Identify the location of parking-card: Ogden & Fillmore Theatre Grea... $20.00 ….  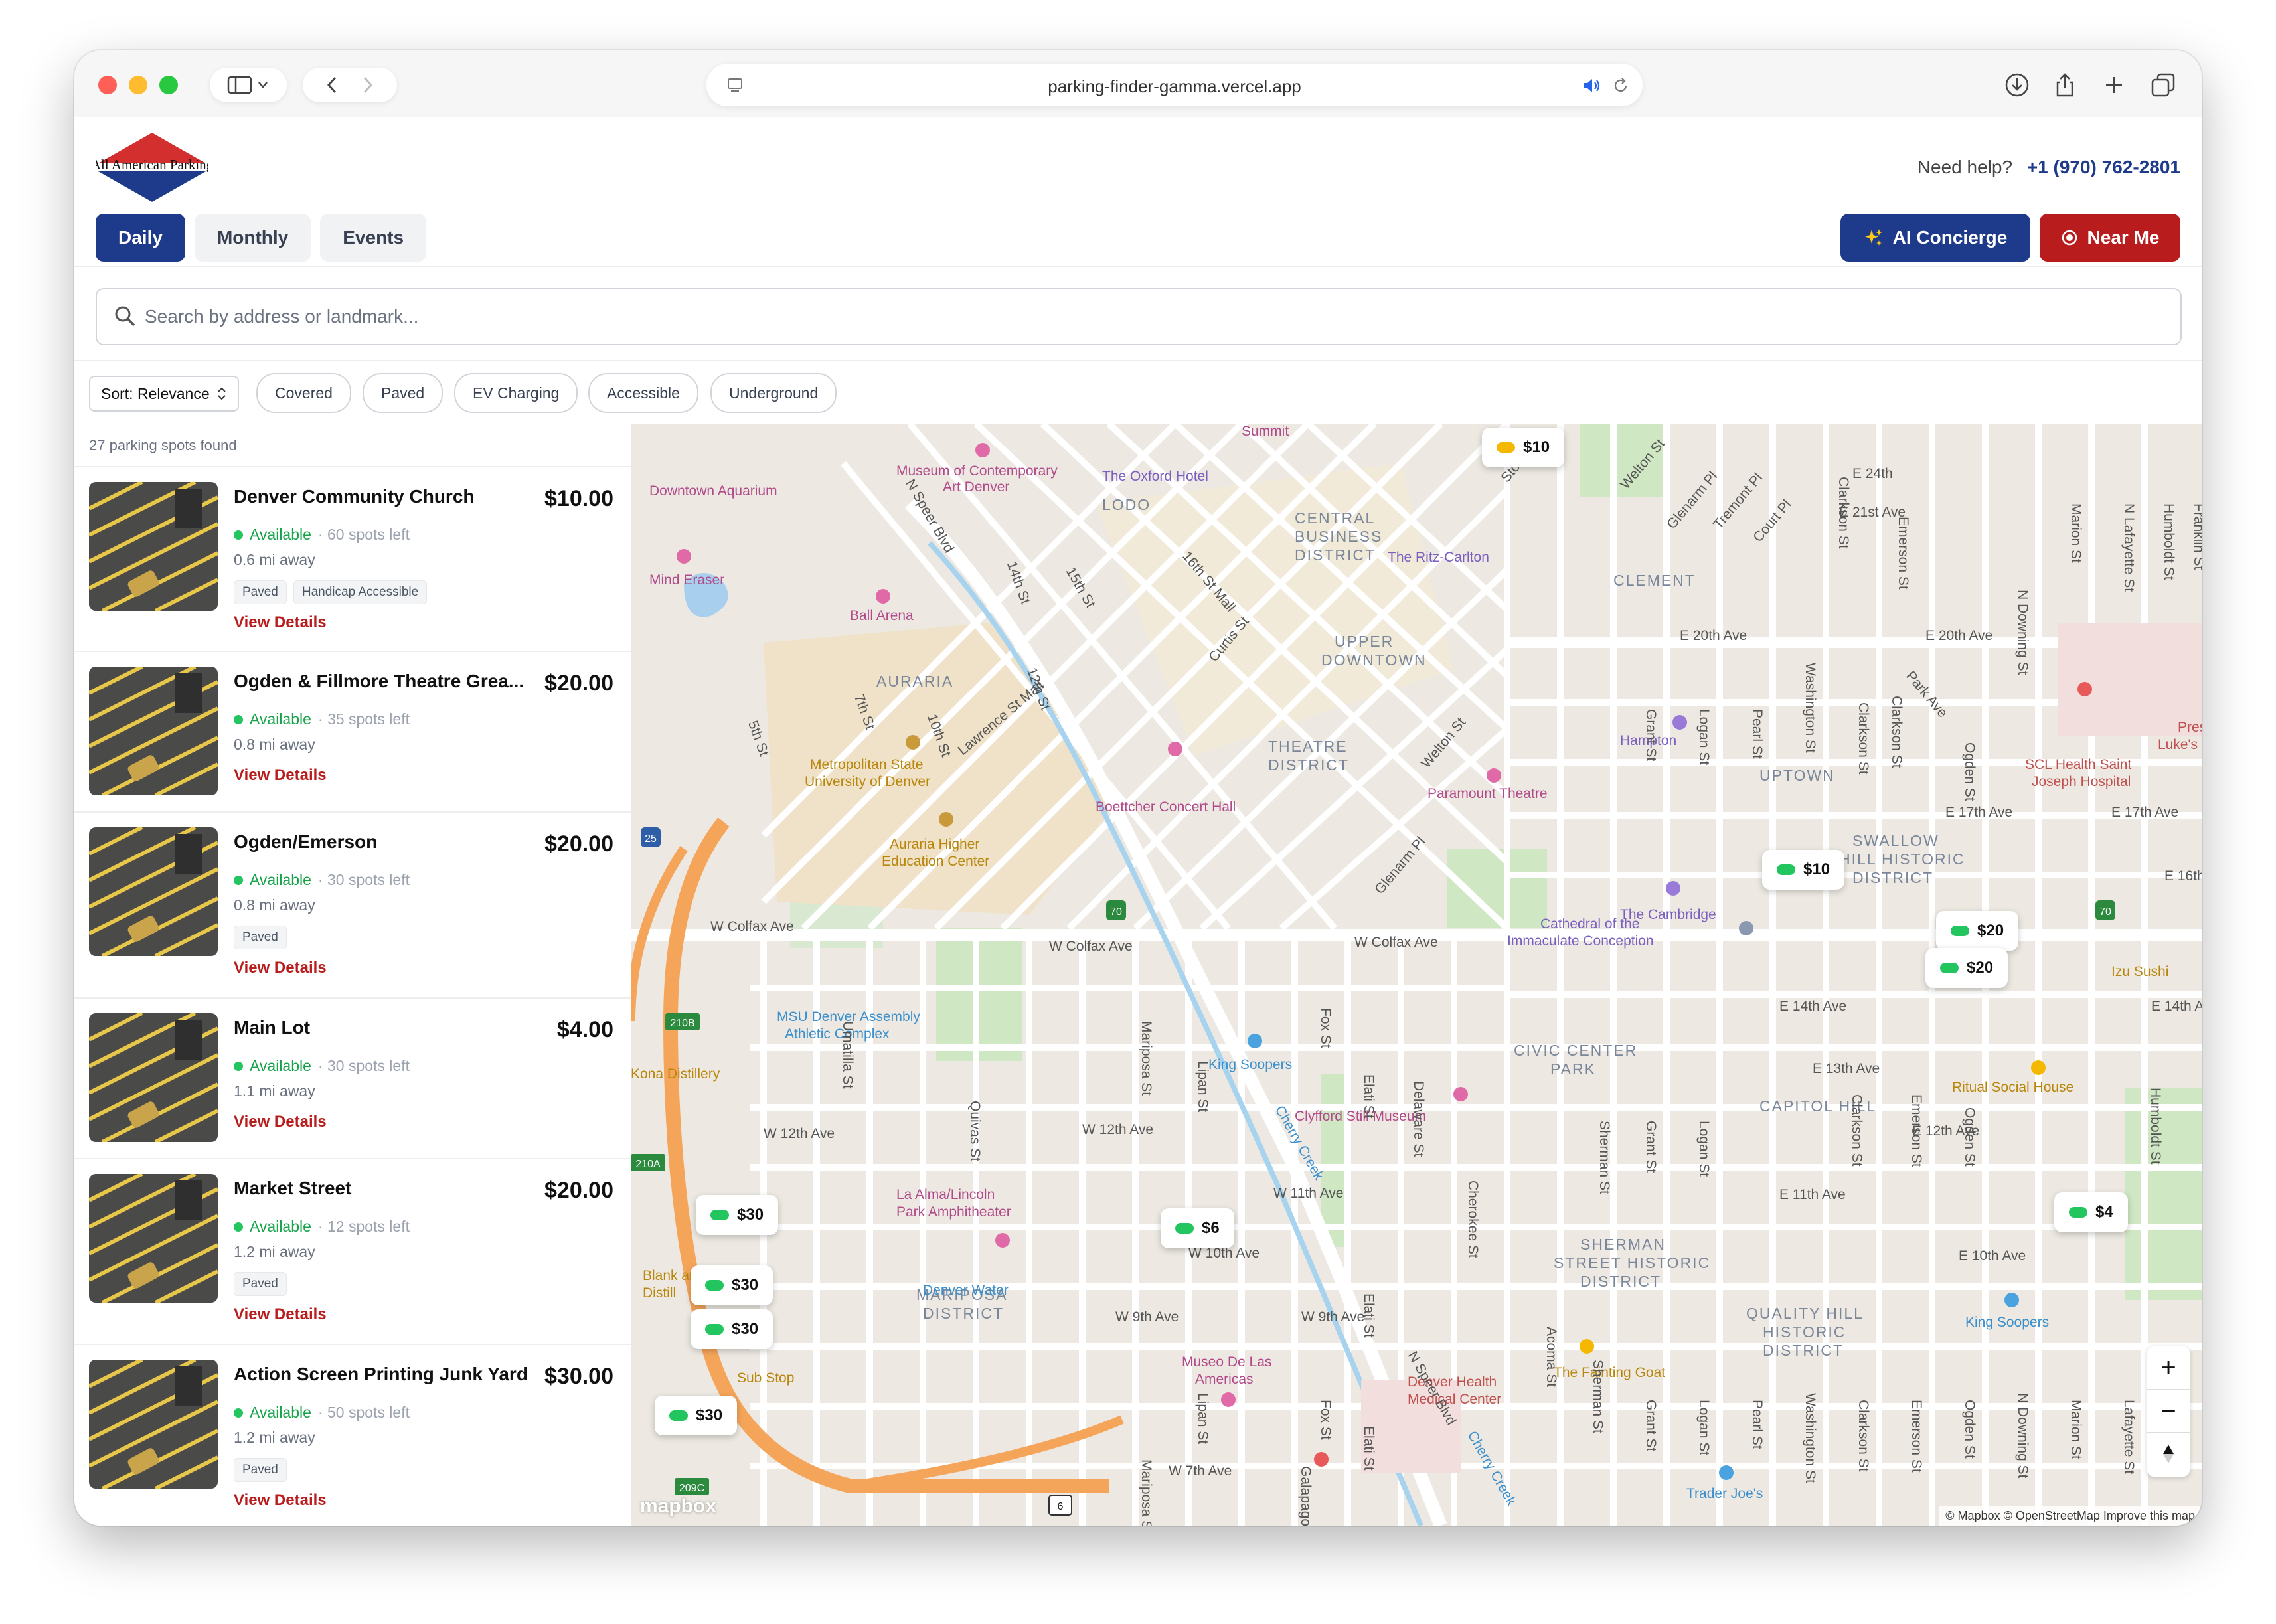
(352, 732).